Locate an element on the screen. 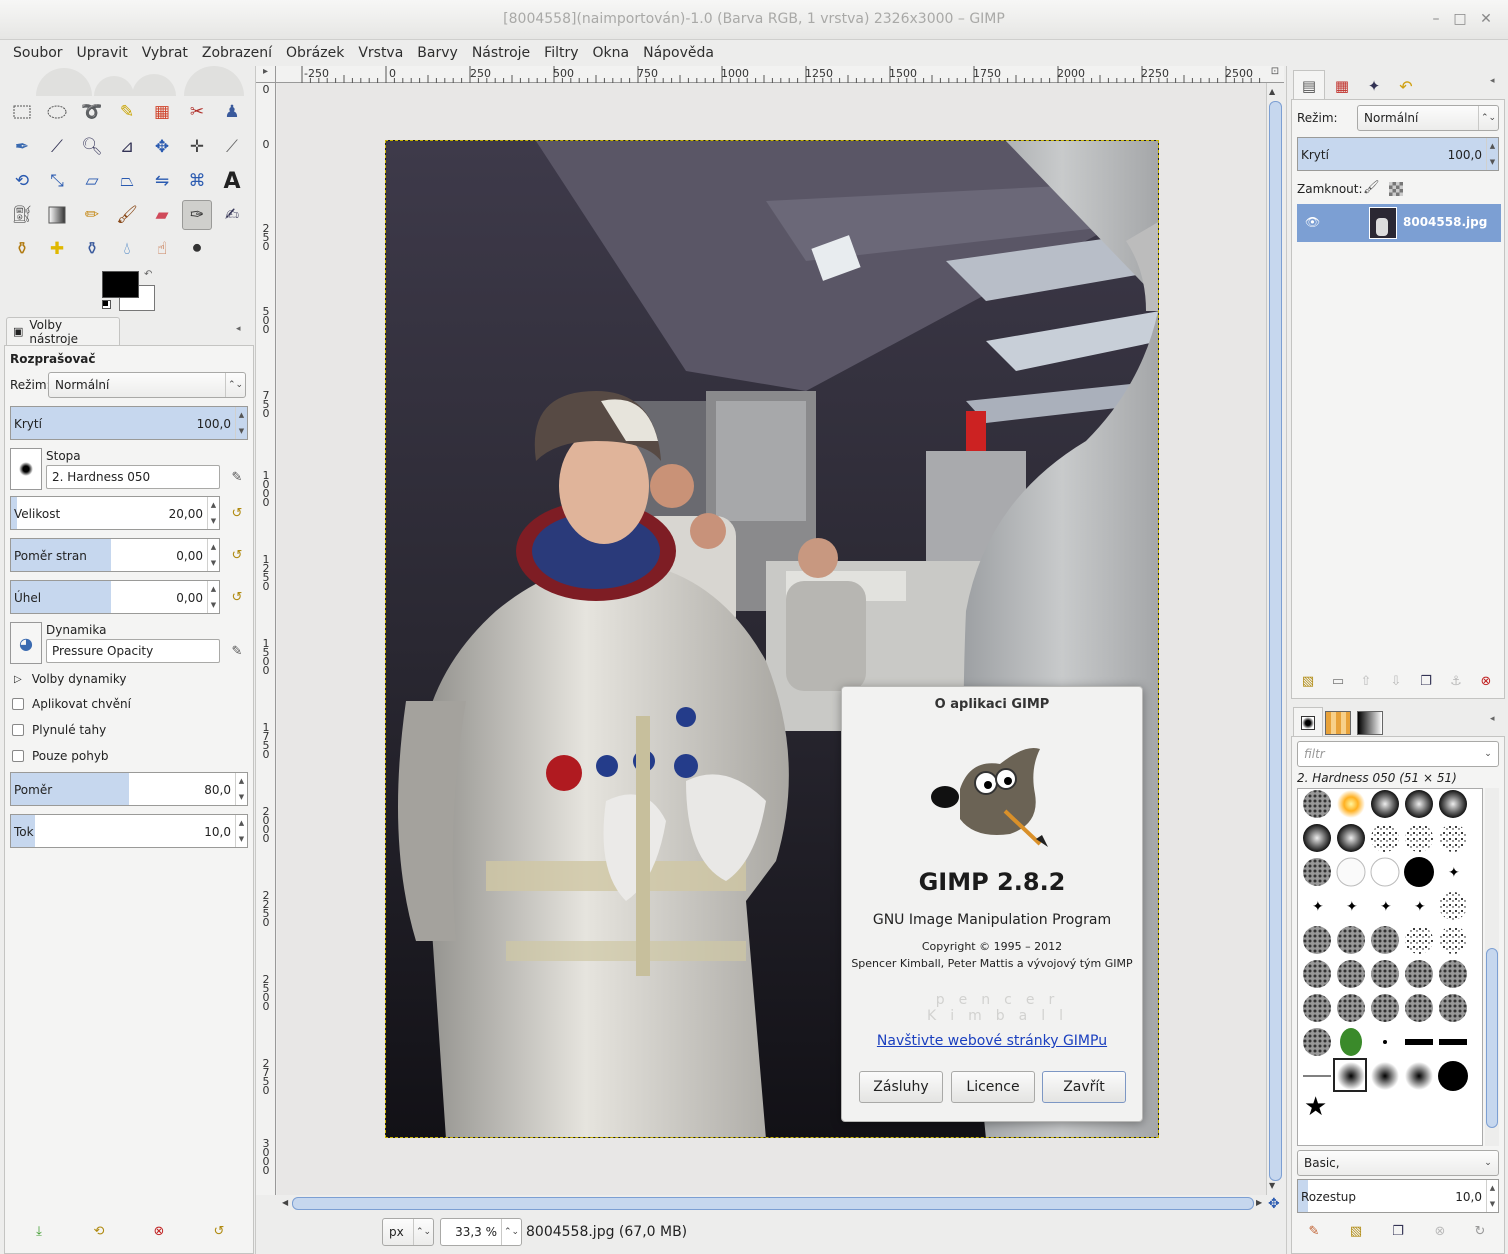 The image size is (1508, 1254). new-brush-icon: ▧ is located at coordinates (1356, 1231).